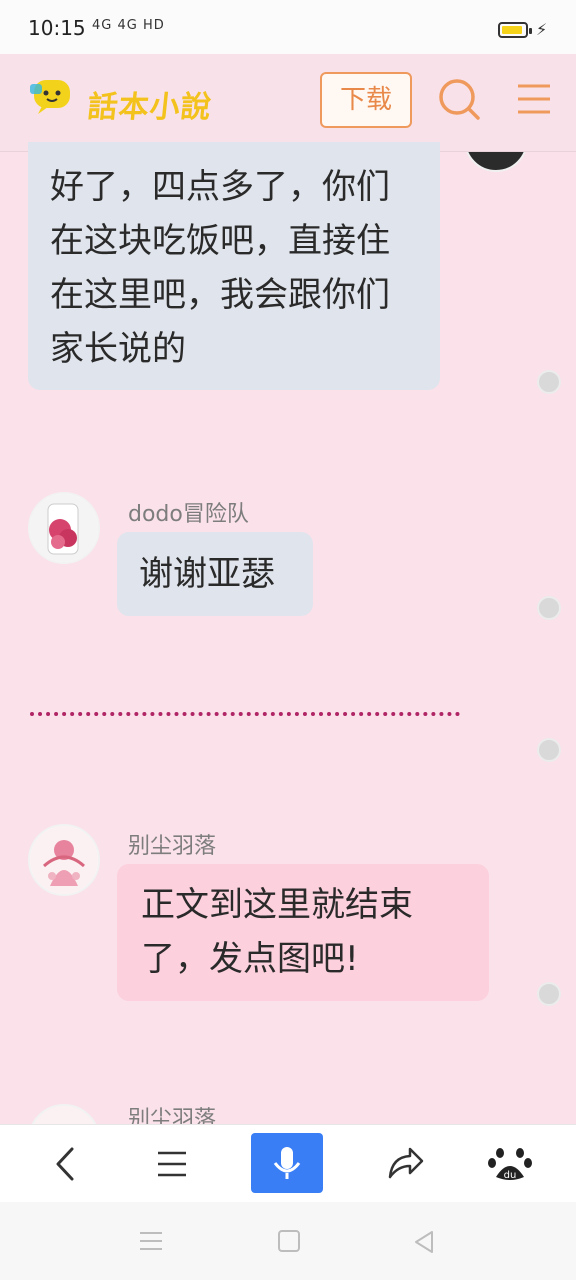 The width and height of the screenshot is (576, 1280). What do you see at coordinates (510, 1175) in the screenshot?
I see `svg-text: du` at bounding box center [510, 1175].